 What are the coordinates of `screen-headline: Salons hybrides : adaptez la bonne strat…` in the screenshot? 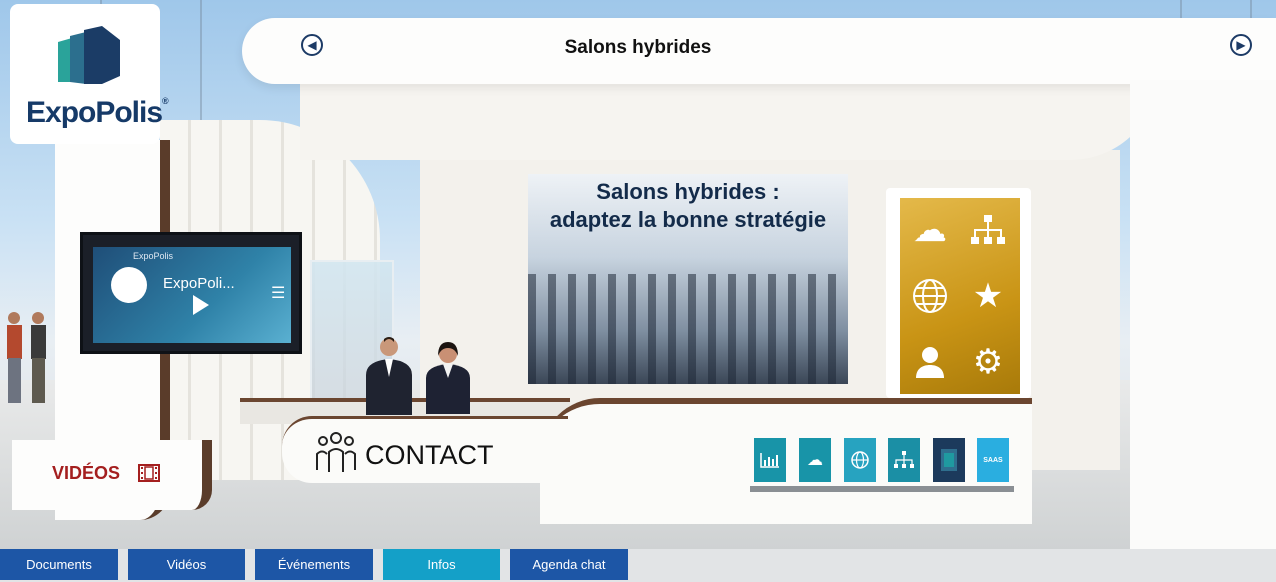 It's located at (688, 206).